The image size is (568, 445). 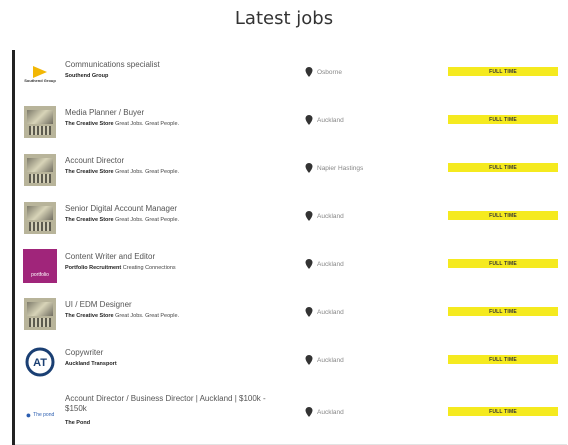 I want to click on page-title: Latest jobs, so click(x=284, y=18).